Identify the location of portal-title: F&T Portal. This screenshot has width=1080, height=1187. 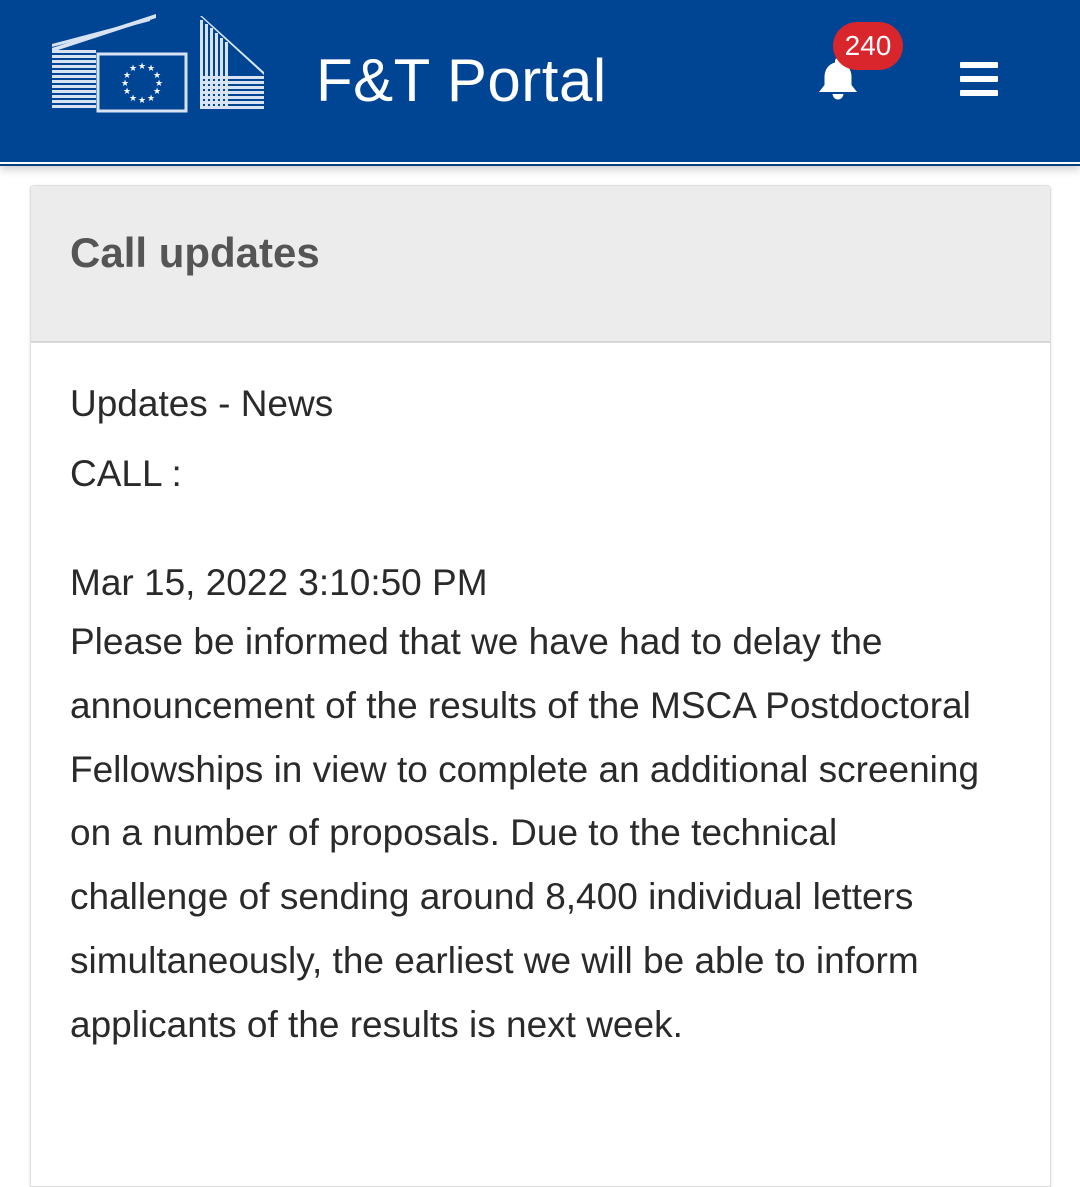
(461, 80).